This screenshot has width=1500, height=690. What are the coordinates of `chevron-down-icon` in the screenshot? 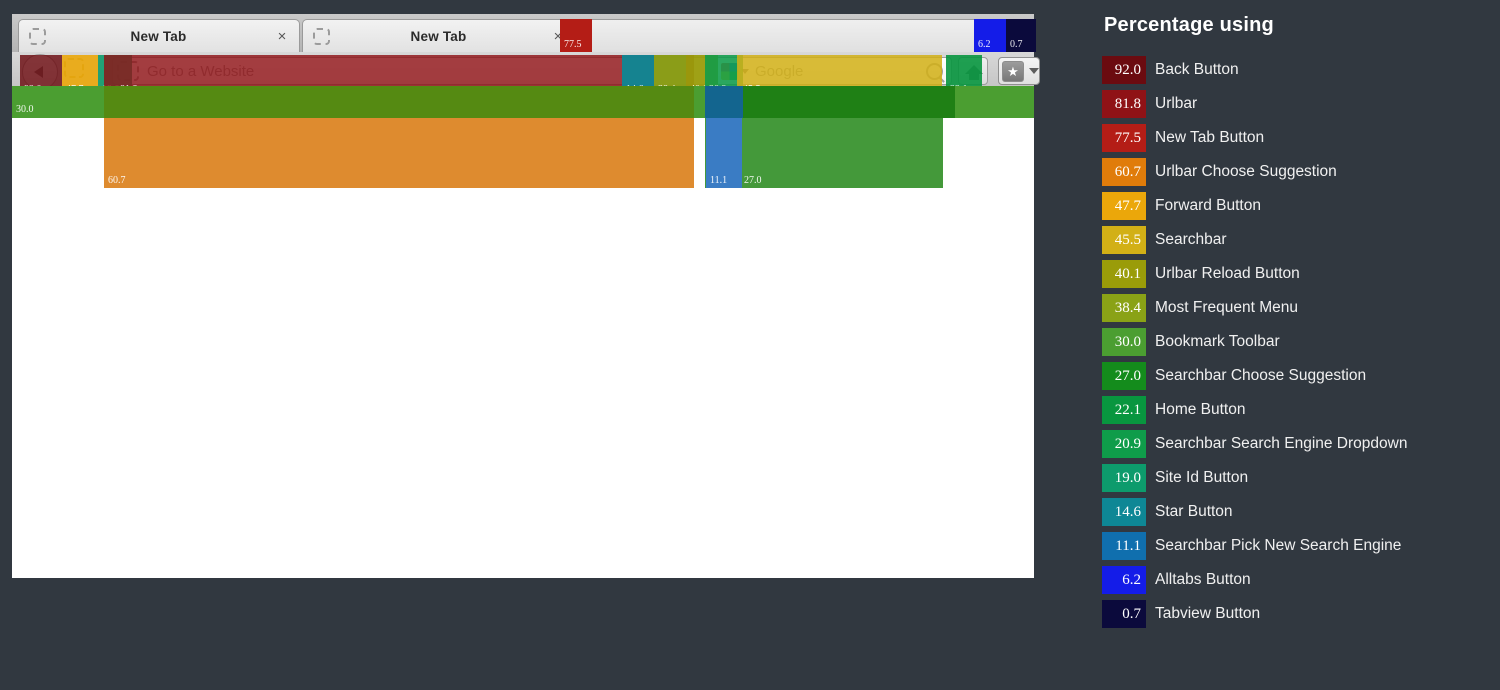 It's located at (1034, 71).